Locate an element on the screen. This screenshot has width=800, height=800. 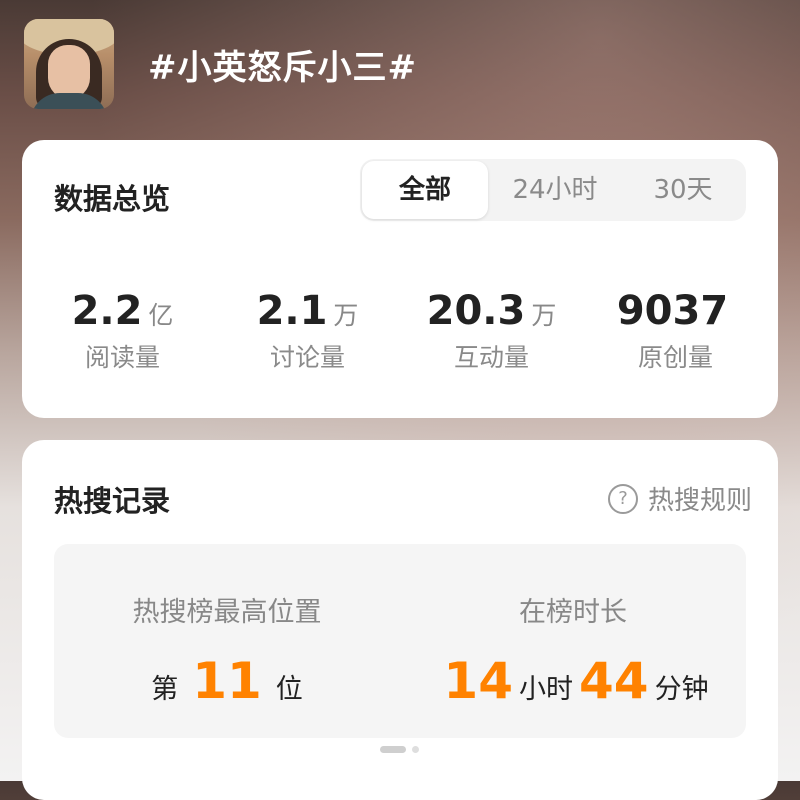
stat-reads: 2.2 亿 阅读量 is located at coordinates (122, 331).